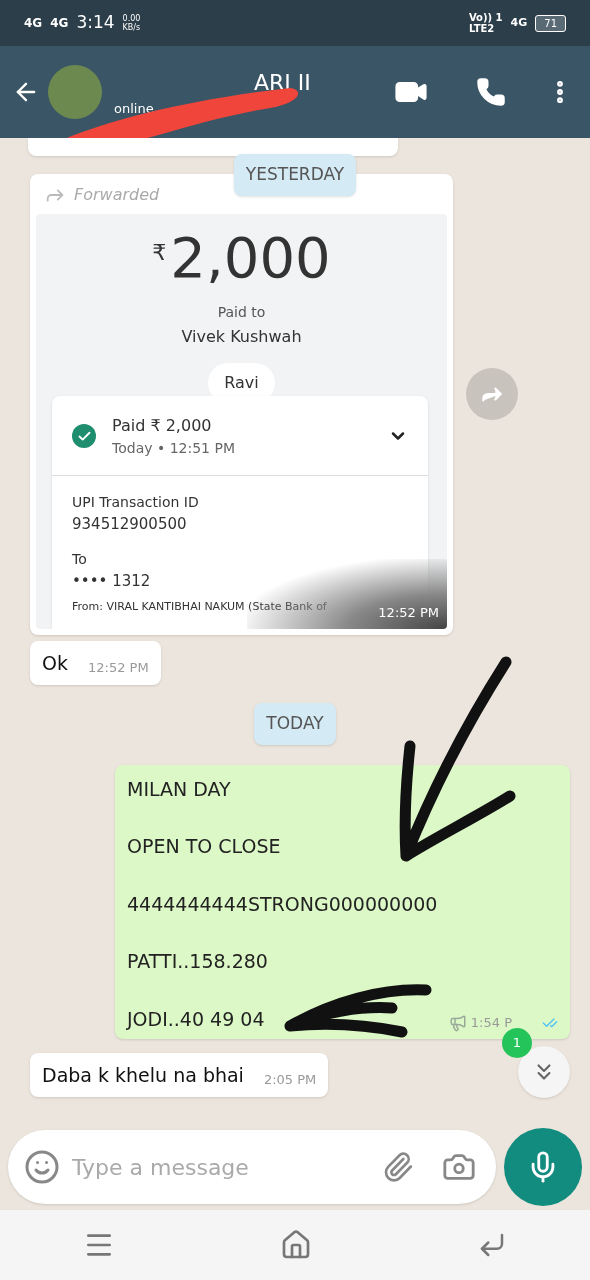  What do you see at coordinates (112, 581) in the screenshot?
I see `account-number: •••• 1312` at bounding box center [112, 581].